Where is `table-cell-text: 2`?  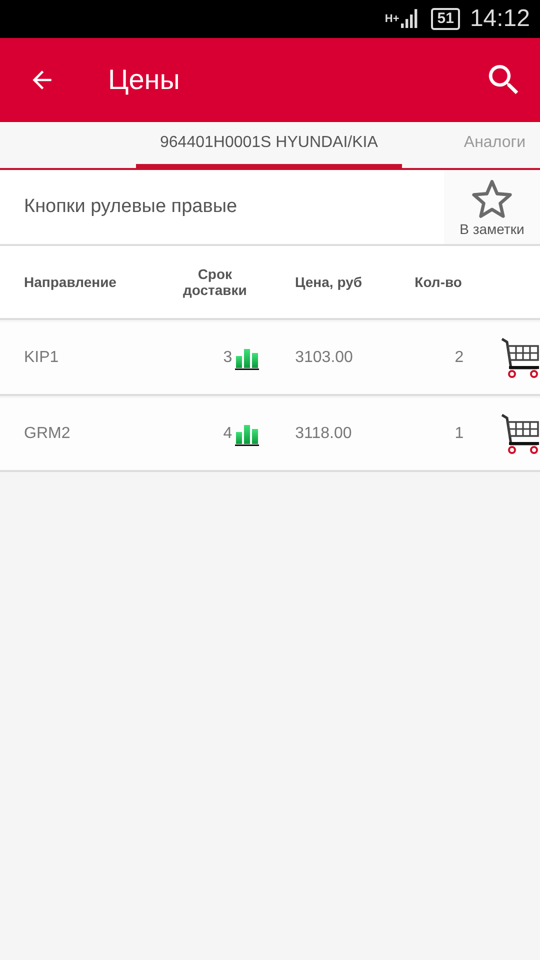 table-cell-text: 2 is located at coordinates (459, 358).